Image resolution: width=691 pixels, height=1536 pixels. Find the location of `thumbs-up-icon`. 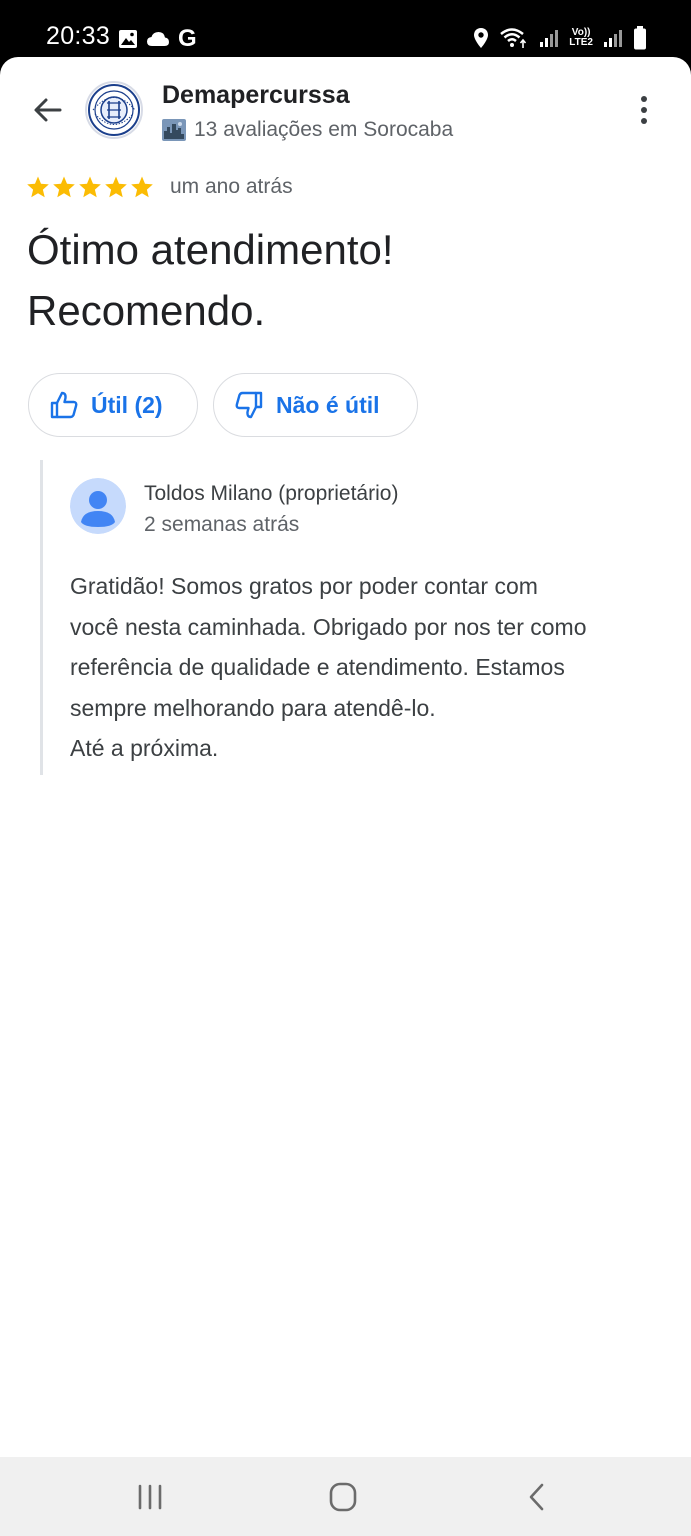

thumbs-up-icon is located at coordinates (64, 405).